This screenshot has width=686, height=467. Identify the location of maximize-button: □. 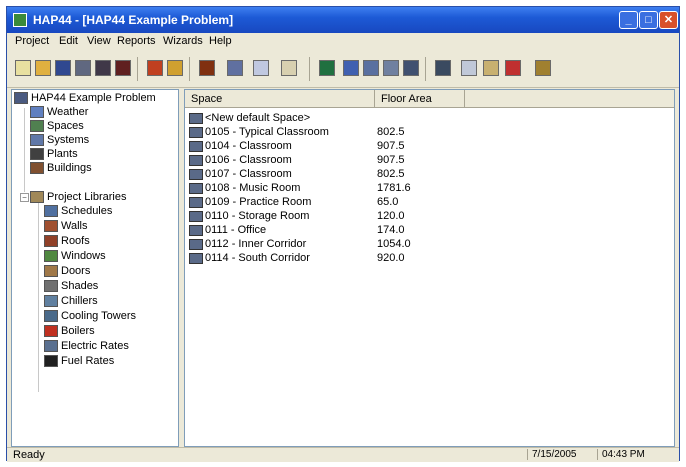
(648, 20).